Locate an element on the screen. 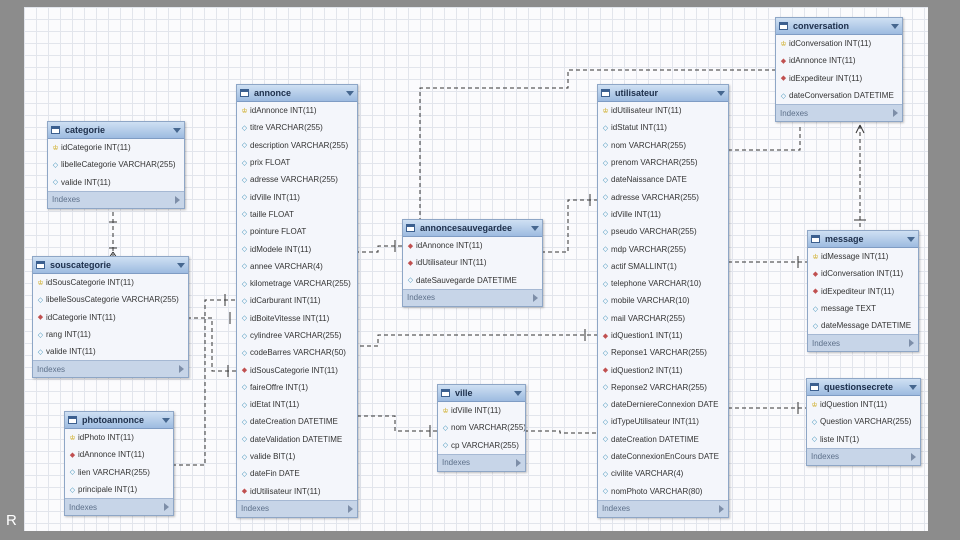  table-column: ◇ principale INT(1) is located at coordinates (119, 489).